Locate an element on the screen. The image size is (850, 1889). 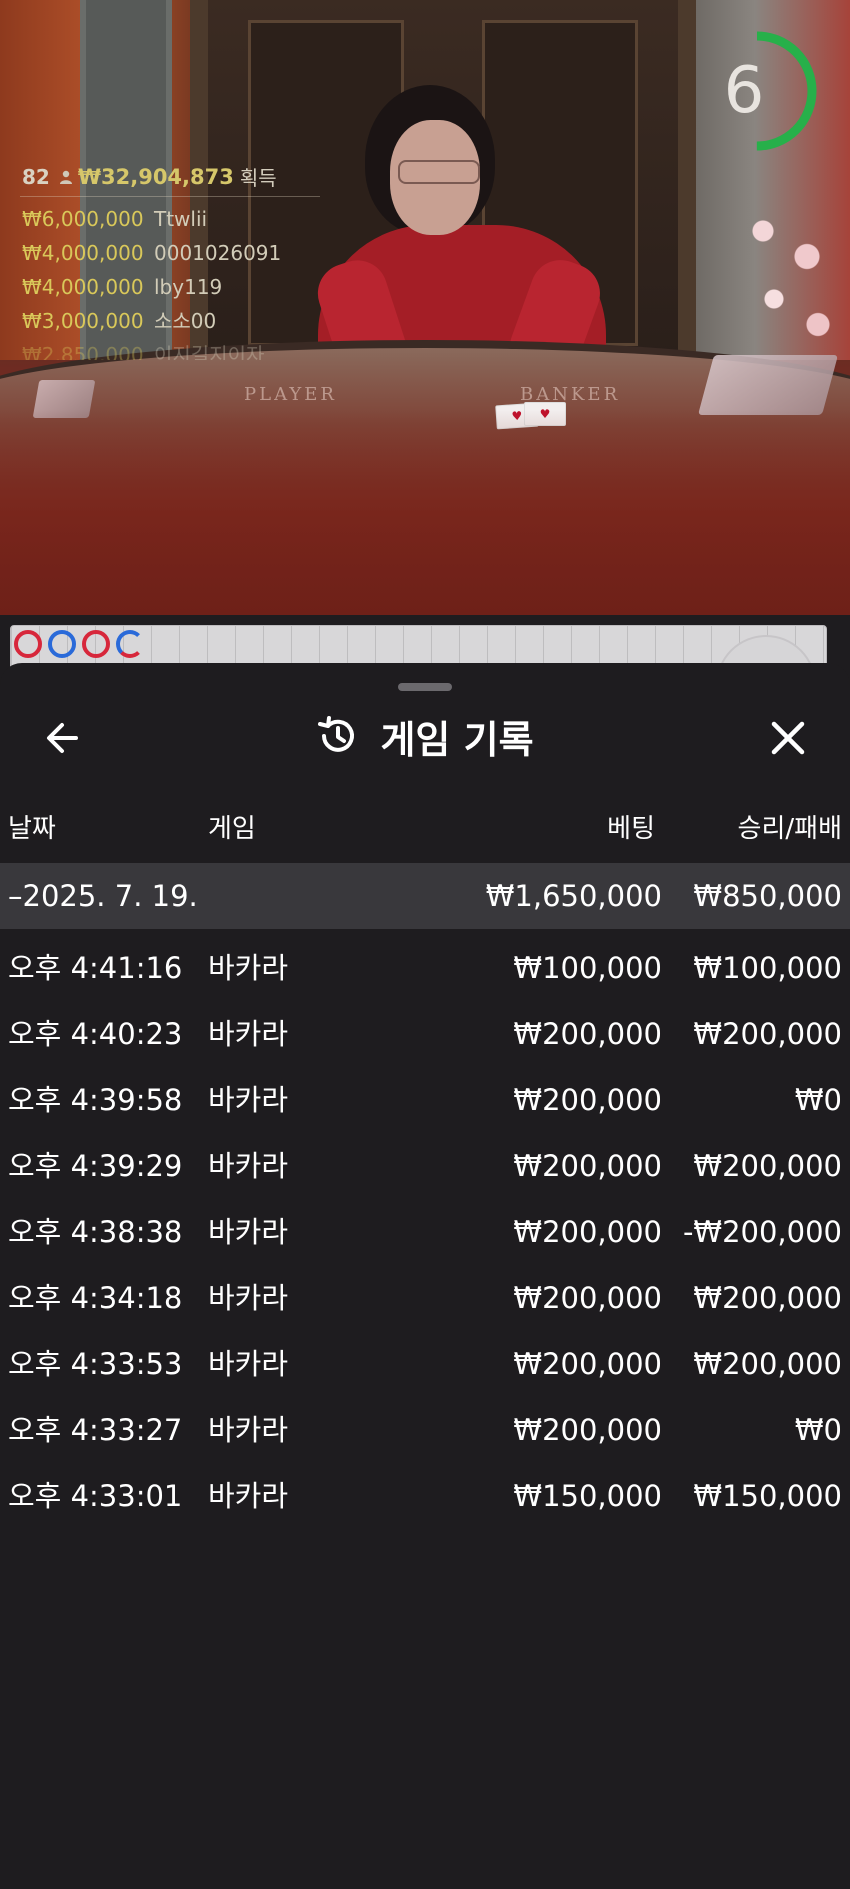
row-bet: ₩100,000 is located at coordinates (587, 968).